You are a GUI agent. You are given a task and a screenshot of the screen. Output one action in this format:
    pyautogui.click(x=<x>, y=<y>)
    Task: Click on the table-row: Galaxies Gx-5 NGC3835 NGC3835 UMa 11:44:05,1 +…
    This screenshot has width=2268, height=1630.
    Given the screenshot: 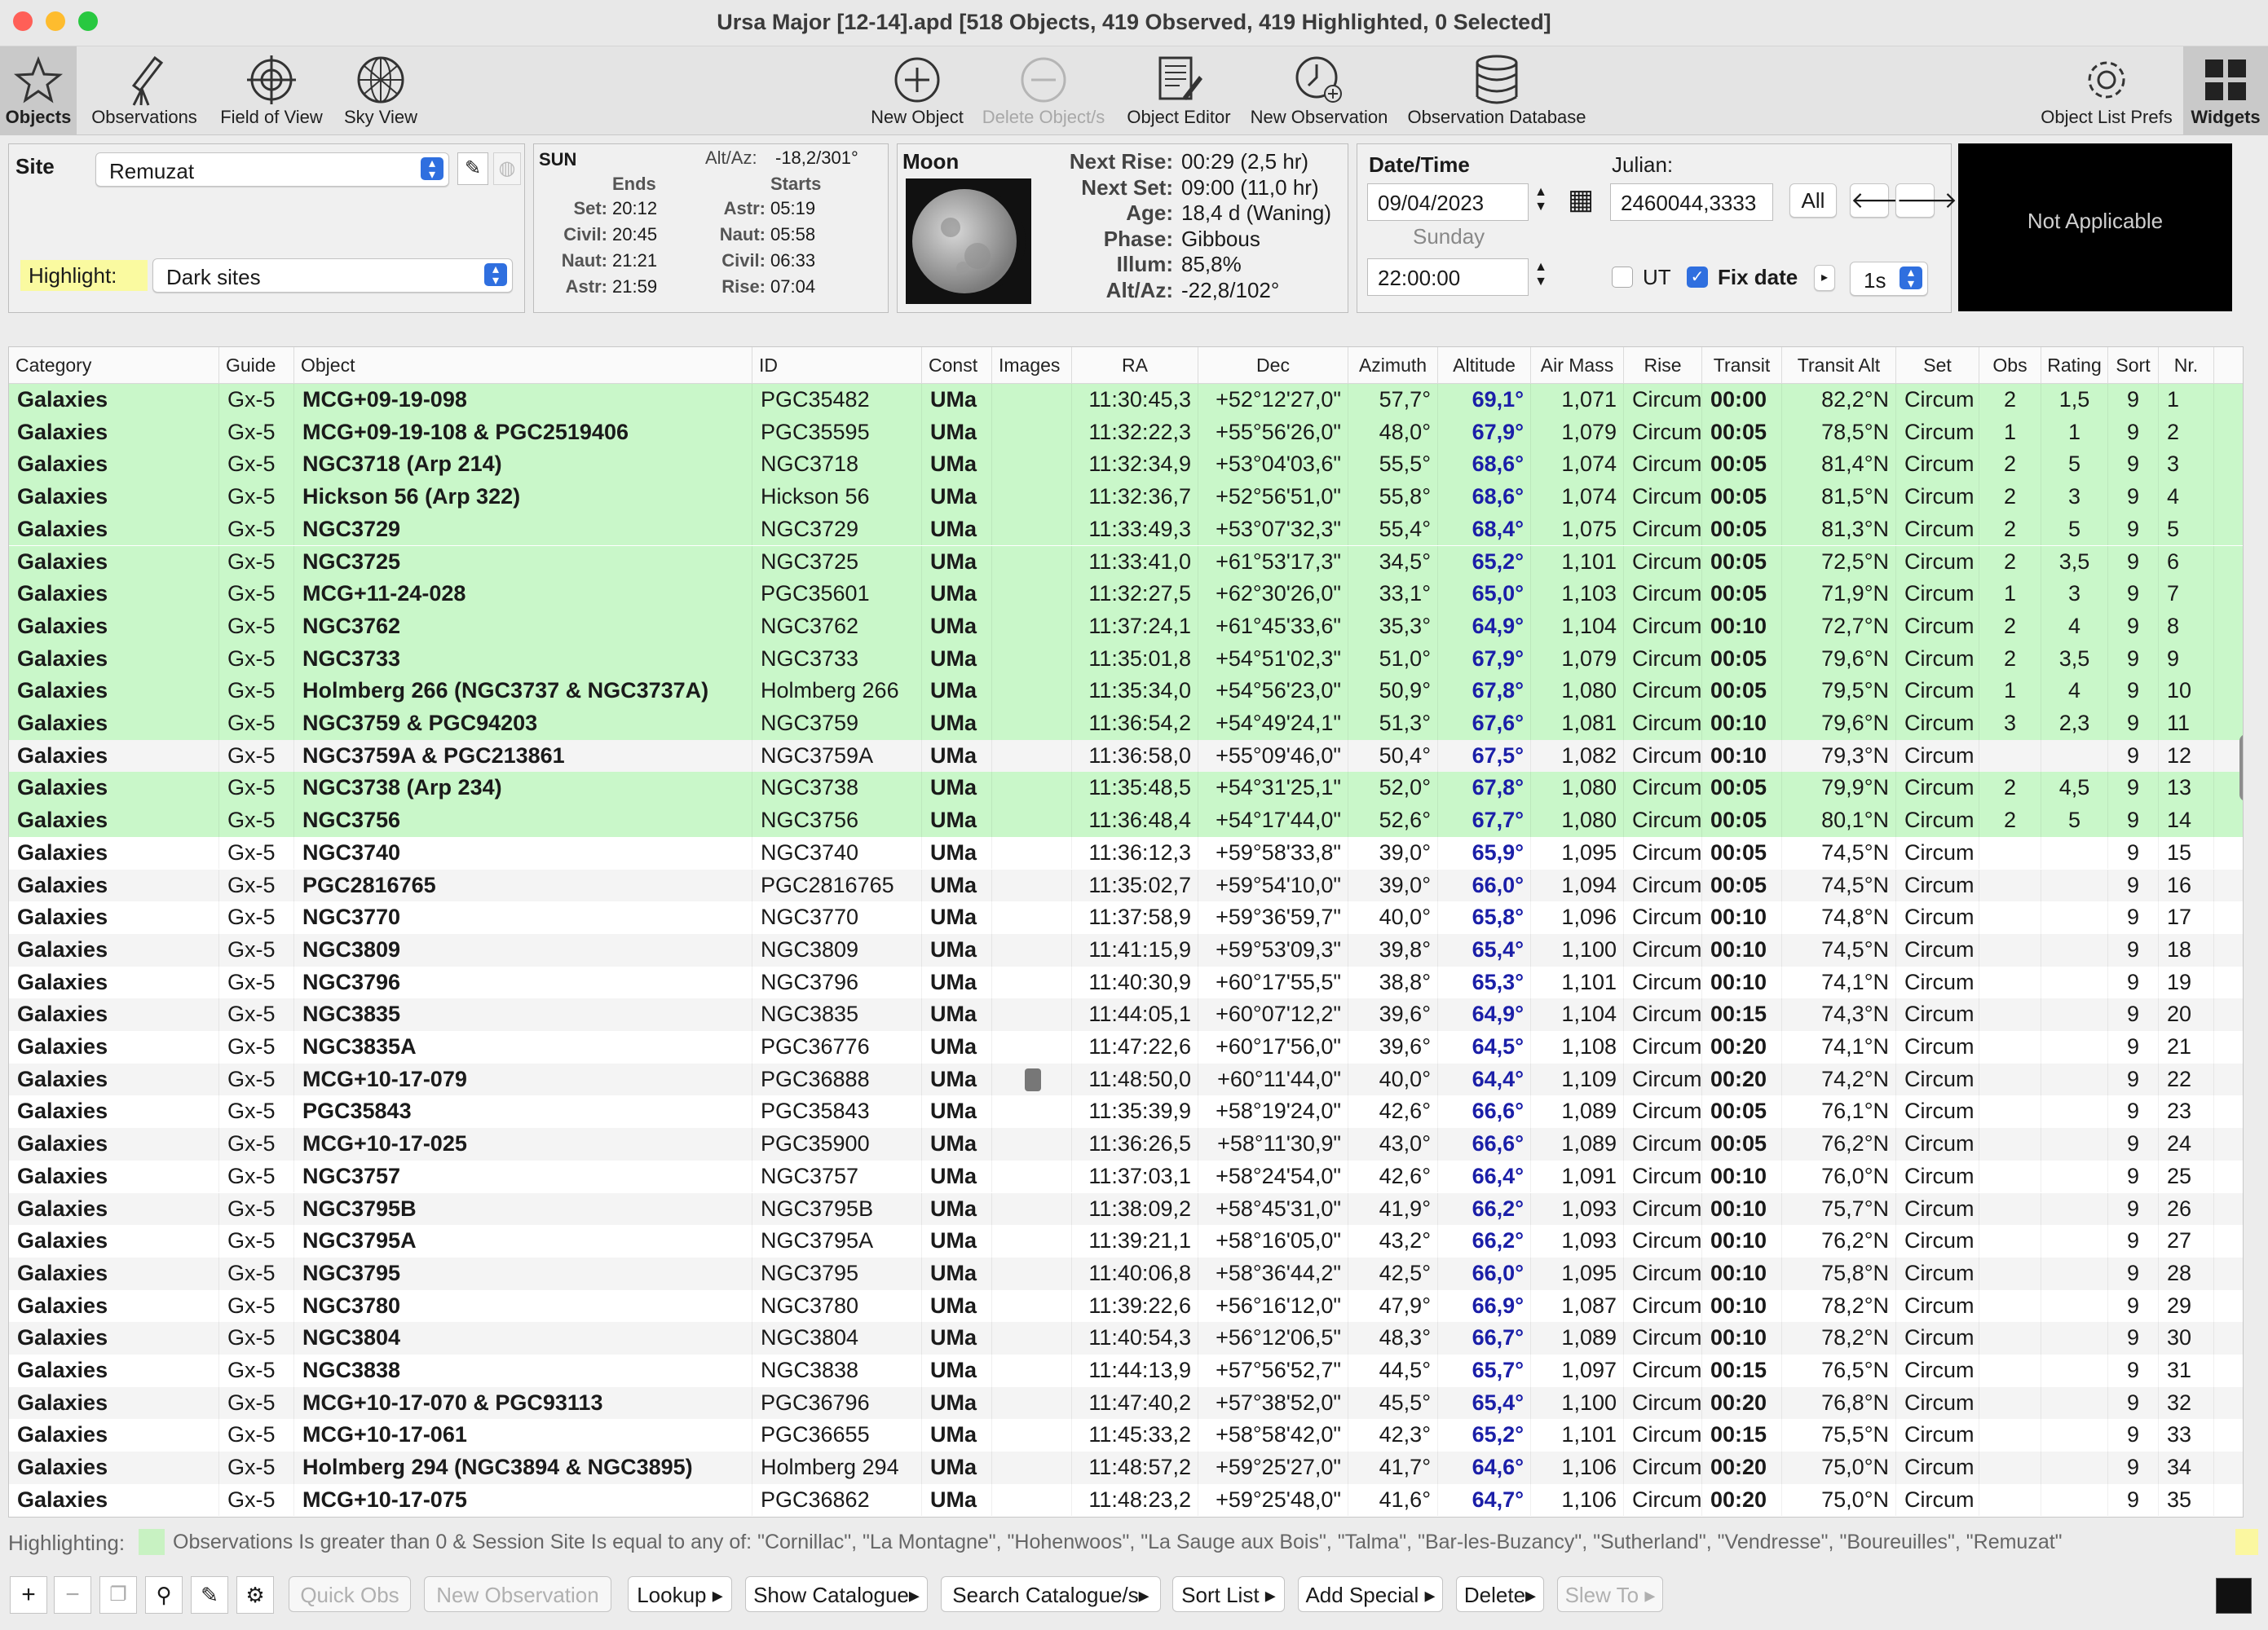 What is the action you would take?
    pyautogui.click(x=1126, y=1014)
    